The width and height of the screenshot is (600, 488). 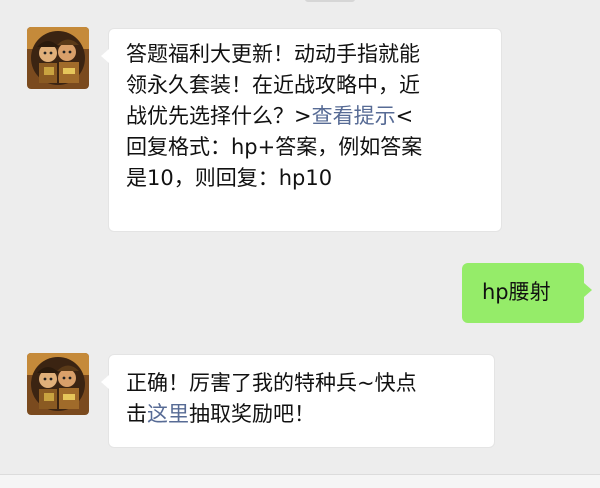 What do you see at coordinates (516, 292) in the screenshot?
I see `message-text: hp腰射` at bounding box center [516, 292].